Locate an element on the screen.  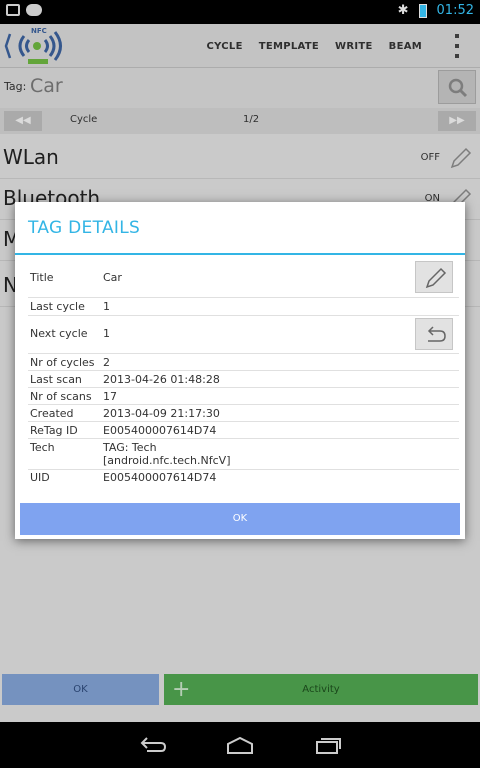
detail-row-last-scan: Last scan 2013-04-26 01:48:28 is located at coordinates (243, 379).